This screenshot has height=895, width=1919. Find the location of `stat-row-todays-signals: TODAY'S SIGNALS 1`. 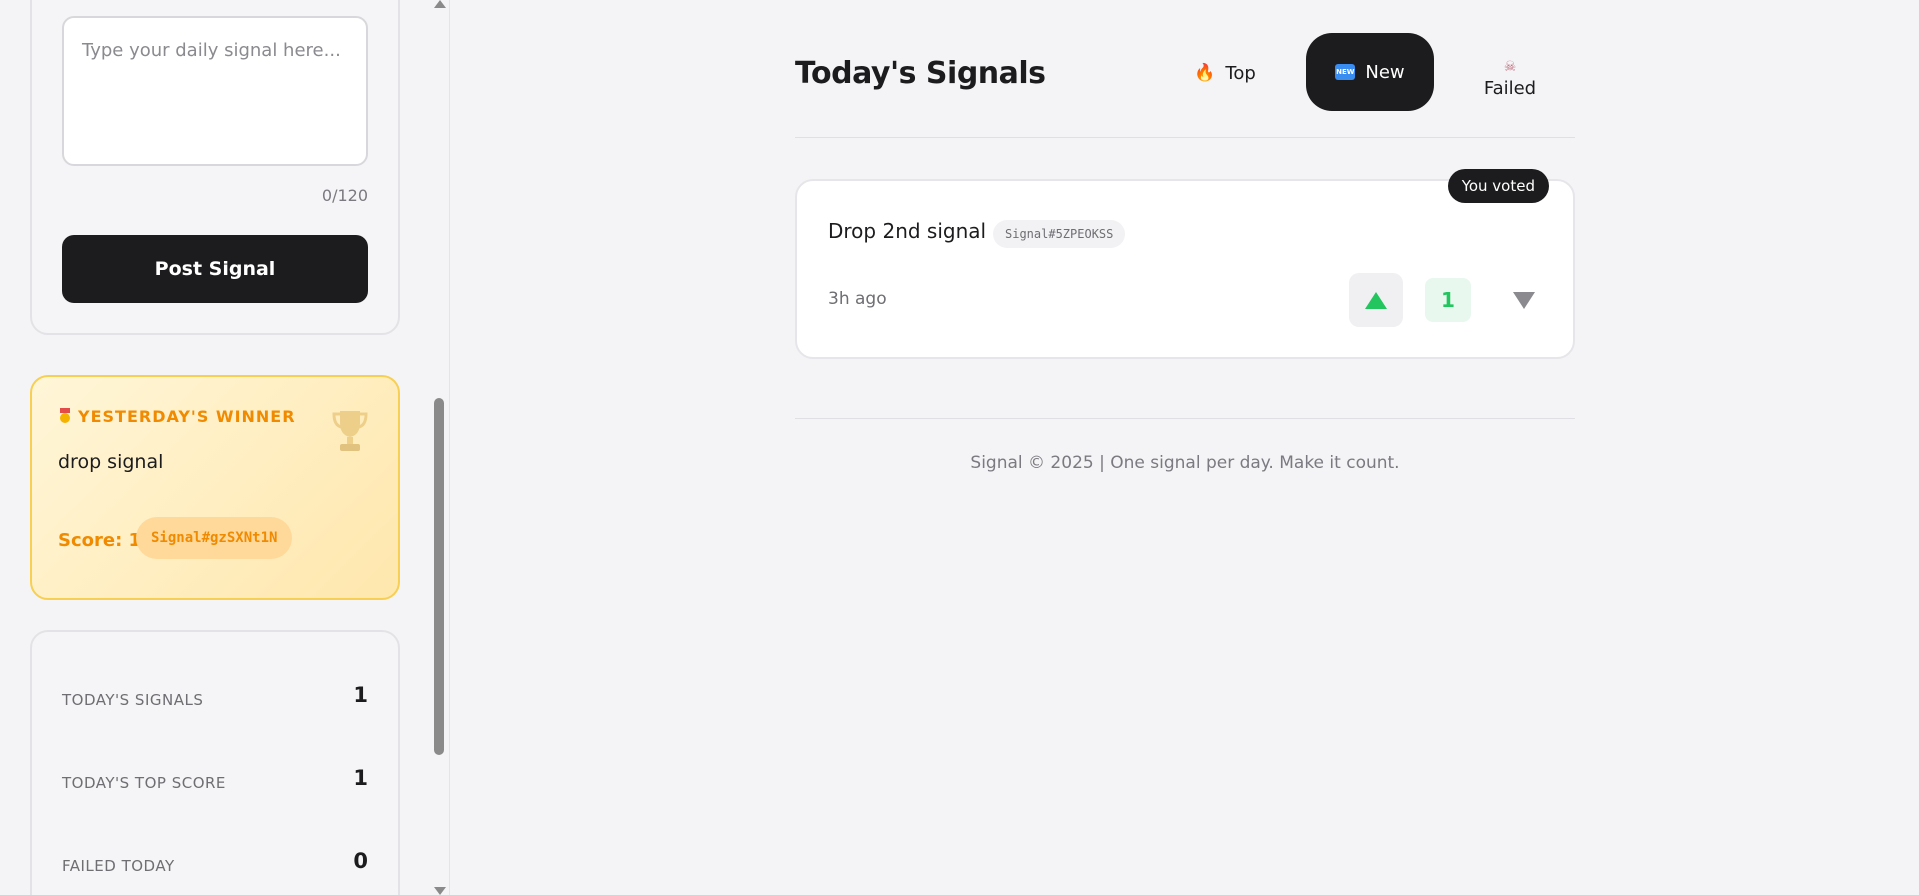

stat-row-todays-signals: TODAY'S SIGNALS 1 is located at coordinates (215, 694).